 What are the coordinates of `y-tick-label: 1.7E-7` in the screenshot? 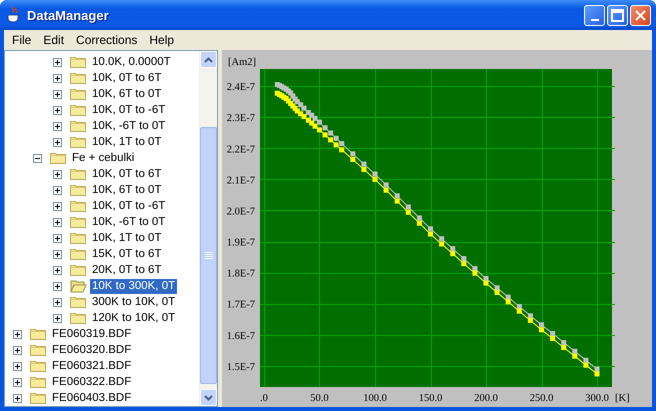 It's located at (240, 305).